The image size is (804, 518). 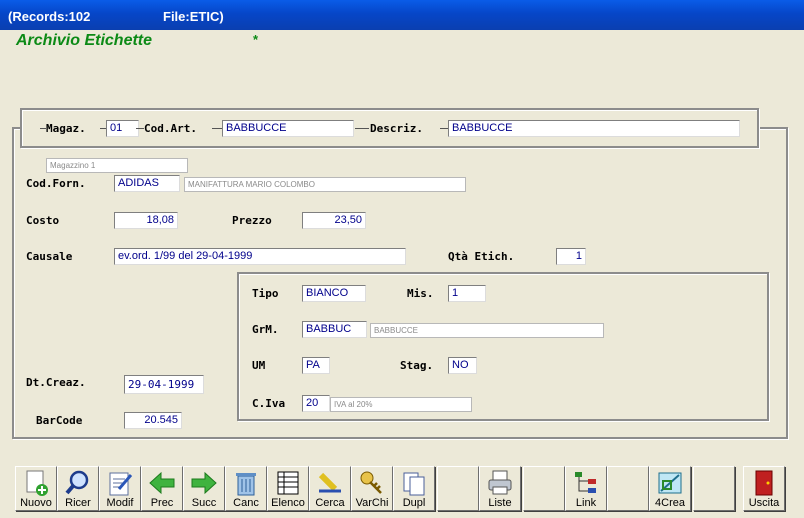 I want to click on tree-icon, so click(x=585, y=482).